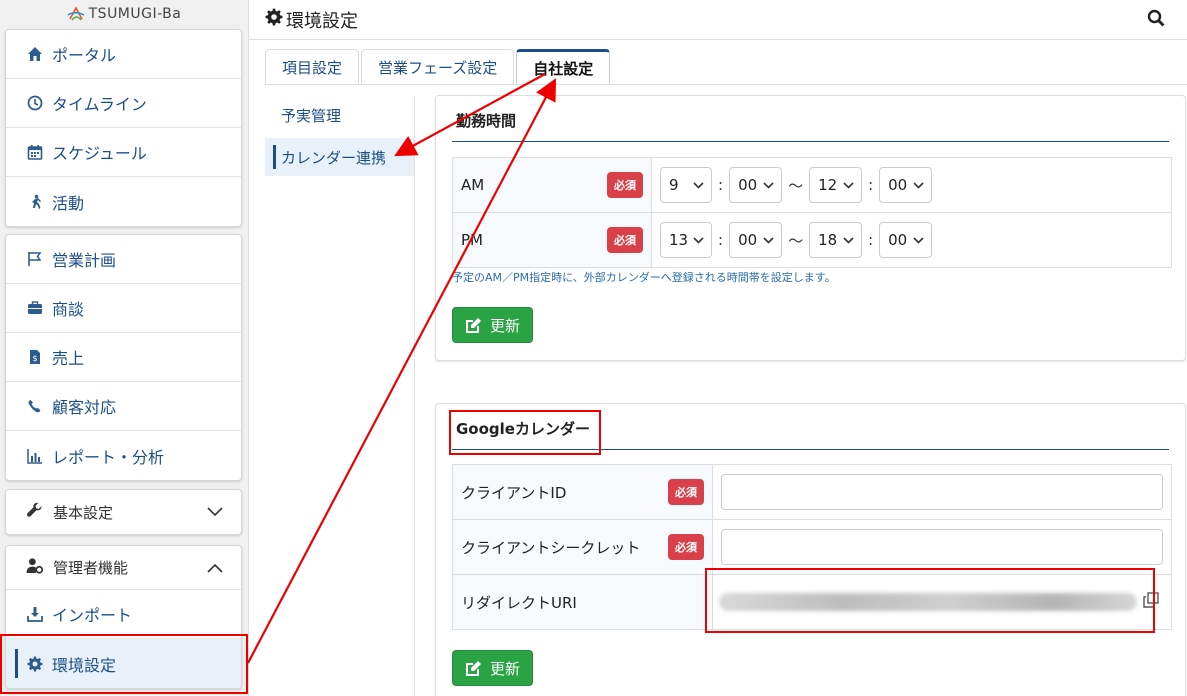  Describe the element at coordinates (123, 308) in the screenshot. I see `nav-item-deals: 商談` at that location.